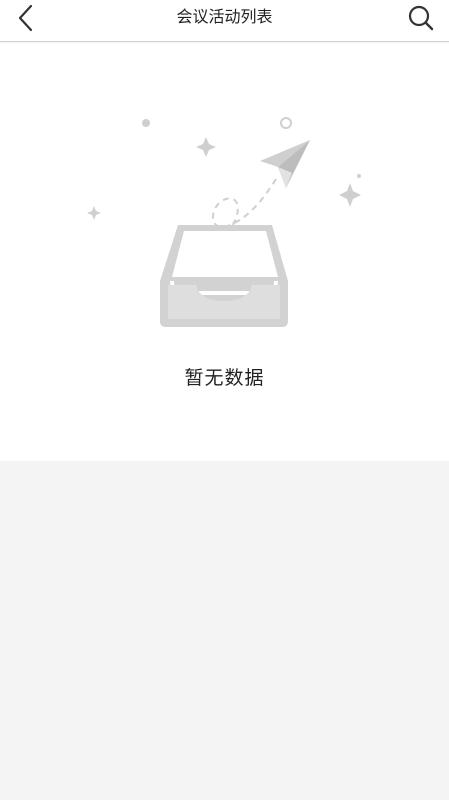  I want to click on search-icon, so click(421, 18).